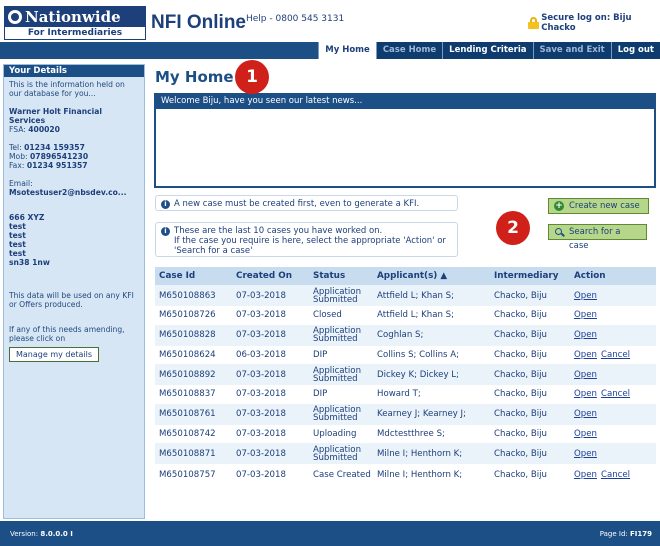  Describe the element at coordinates (431, 276) in the screenshot. I see `column-header: Applicant(s) ▲` at that location.